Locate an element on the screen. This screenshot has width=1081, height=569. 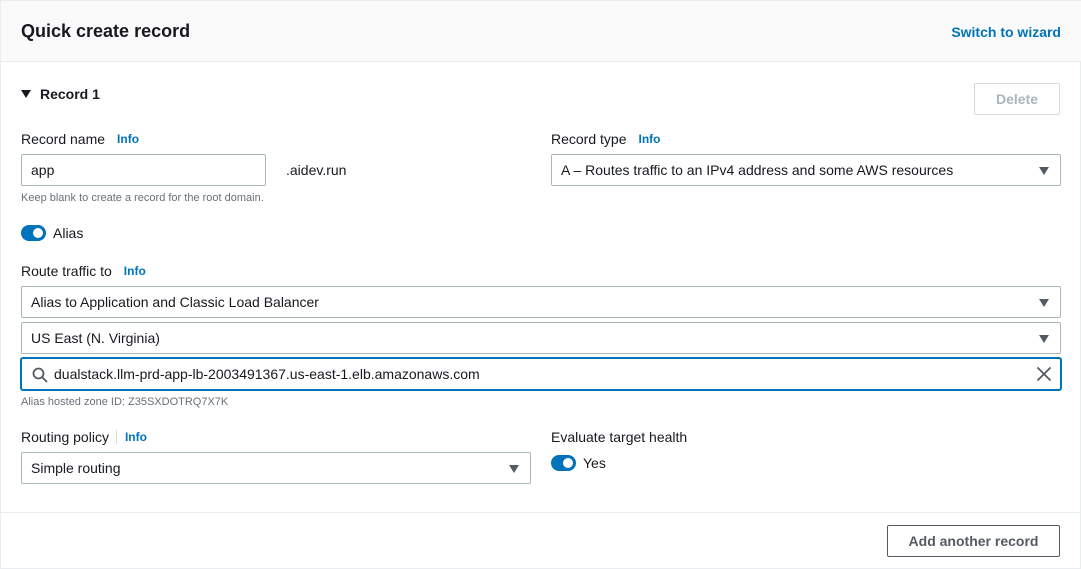
routing-policy-select: Simple routing is located at coordinates (276, 468).